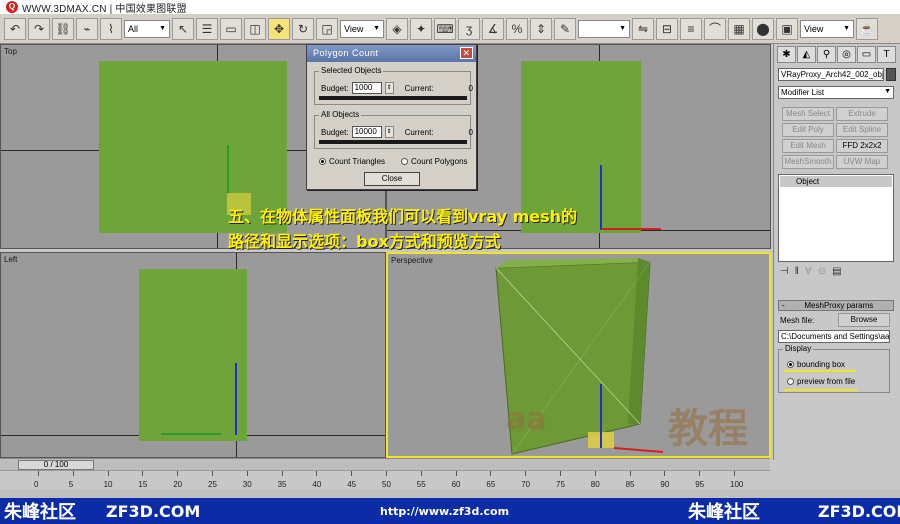 This screenshot has height=524, width=900. I want to click on timeline-tick-label: 95, so click(700, 484).